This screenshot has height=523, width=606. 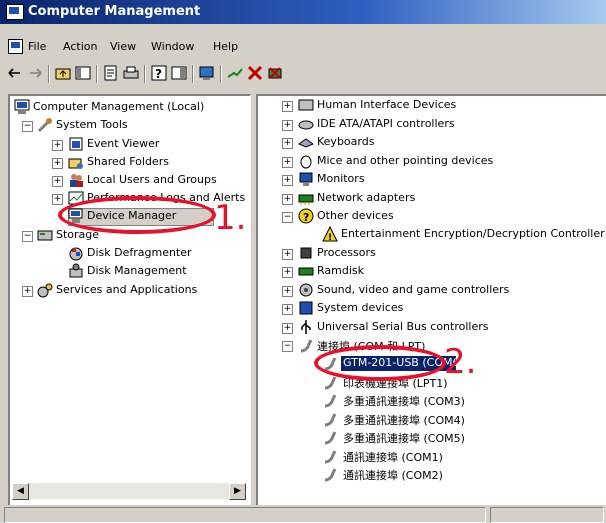 What do you see at coordinates (27, 236) in the screenshot?
I see `collapse-storage-icon: −` at bounding box center [27, 236].